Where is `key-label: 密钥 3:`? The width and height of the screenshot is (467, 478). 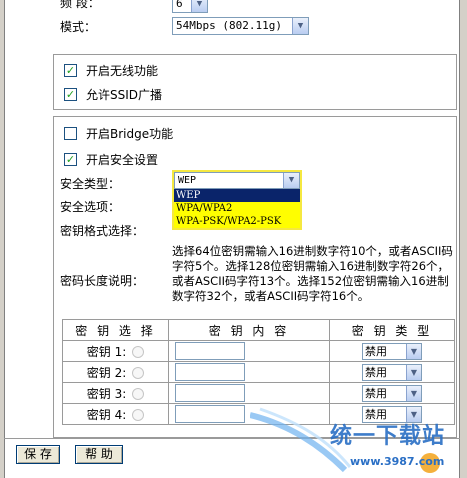
key-label: 密钥 3: is located at coordinates (106, 393).